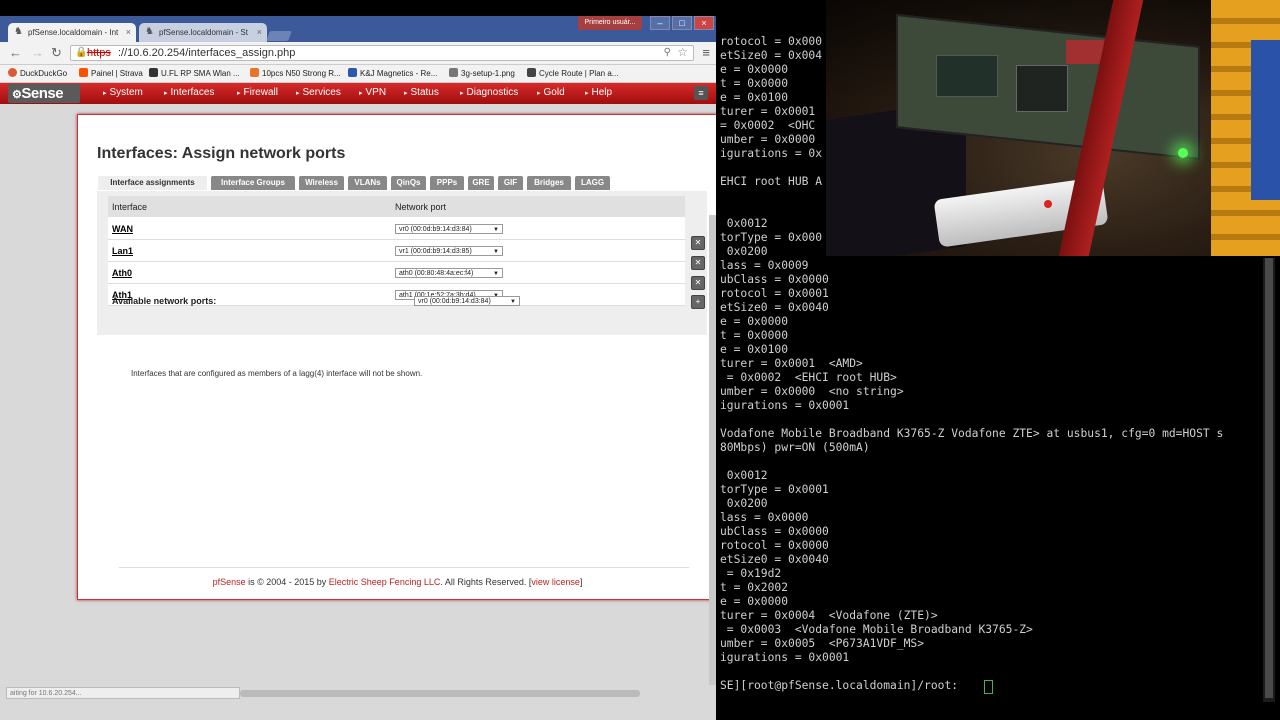  I want to click on terminal-line: umber = 0x0005 <P673A1VDF_MS>, so click(822, 643).